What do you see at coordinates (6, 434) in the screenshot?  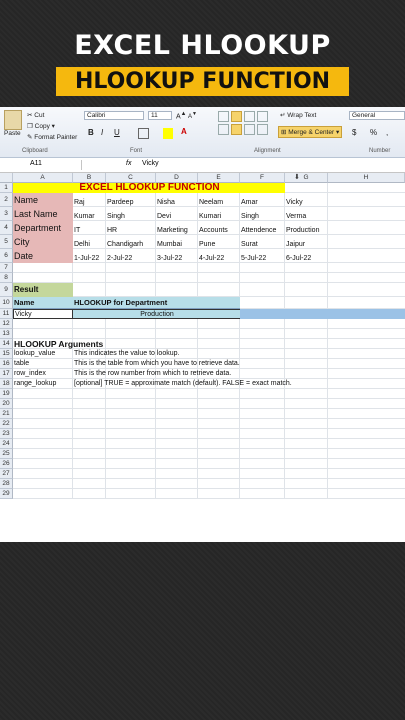 I see `row-header-23: 23` at bounding box center [6, 434].